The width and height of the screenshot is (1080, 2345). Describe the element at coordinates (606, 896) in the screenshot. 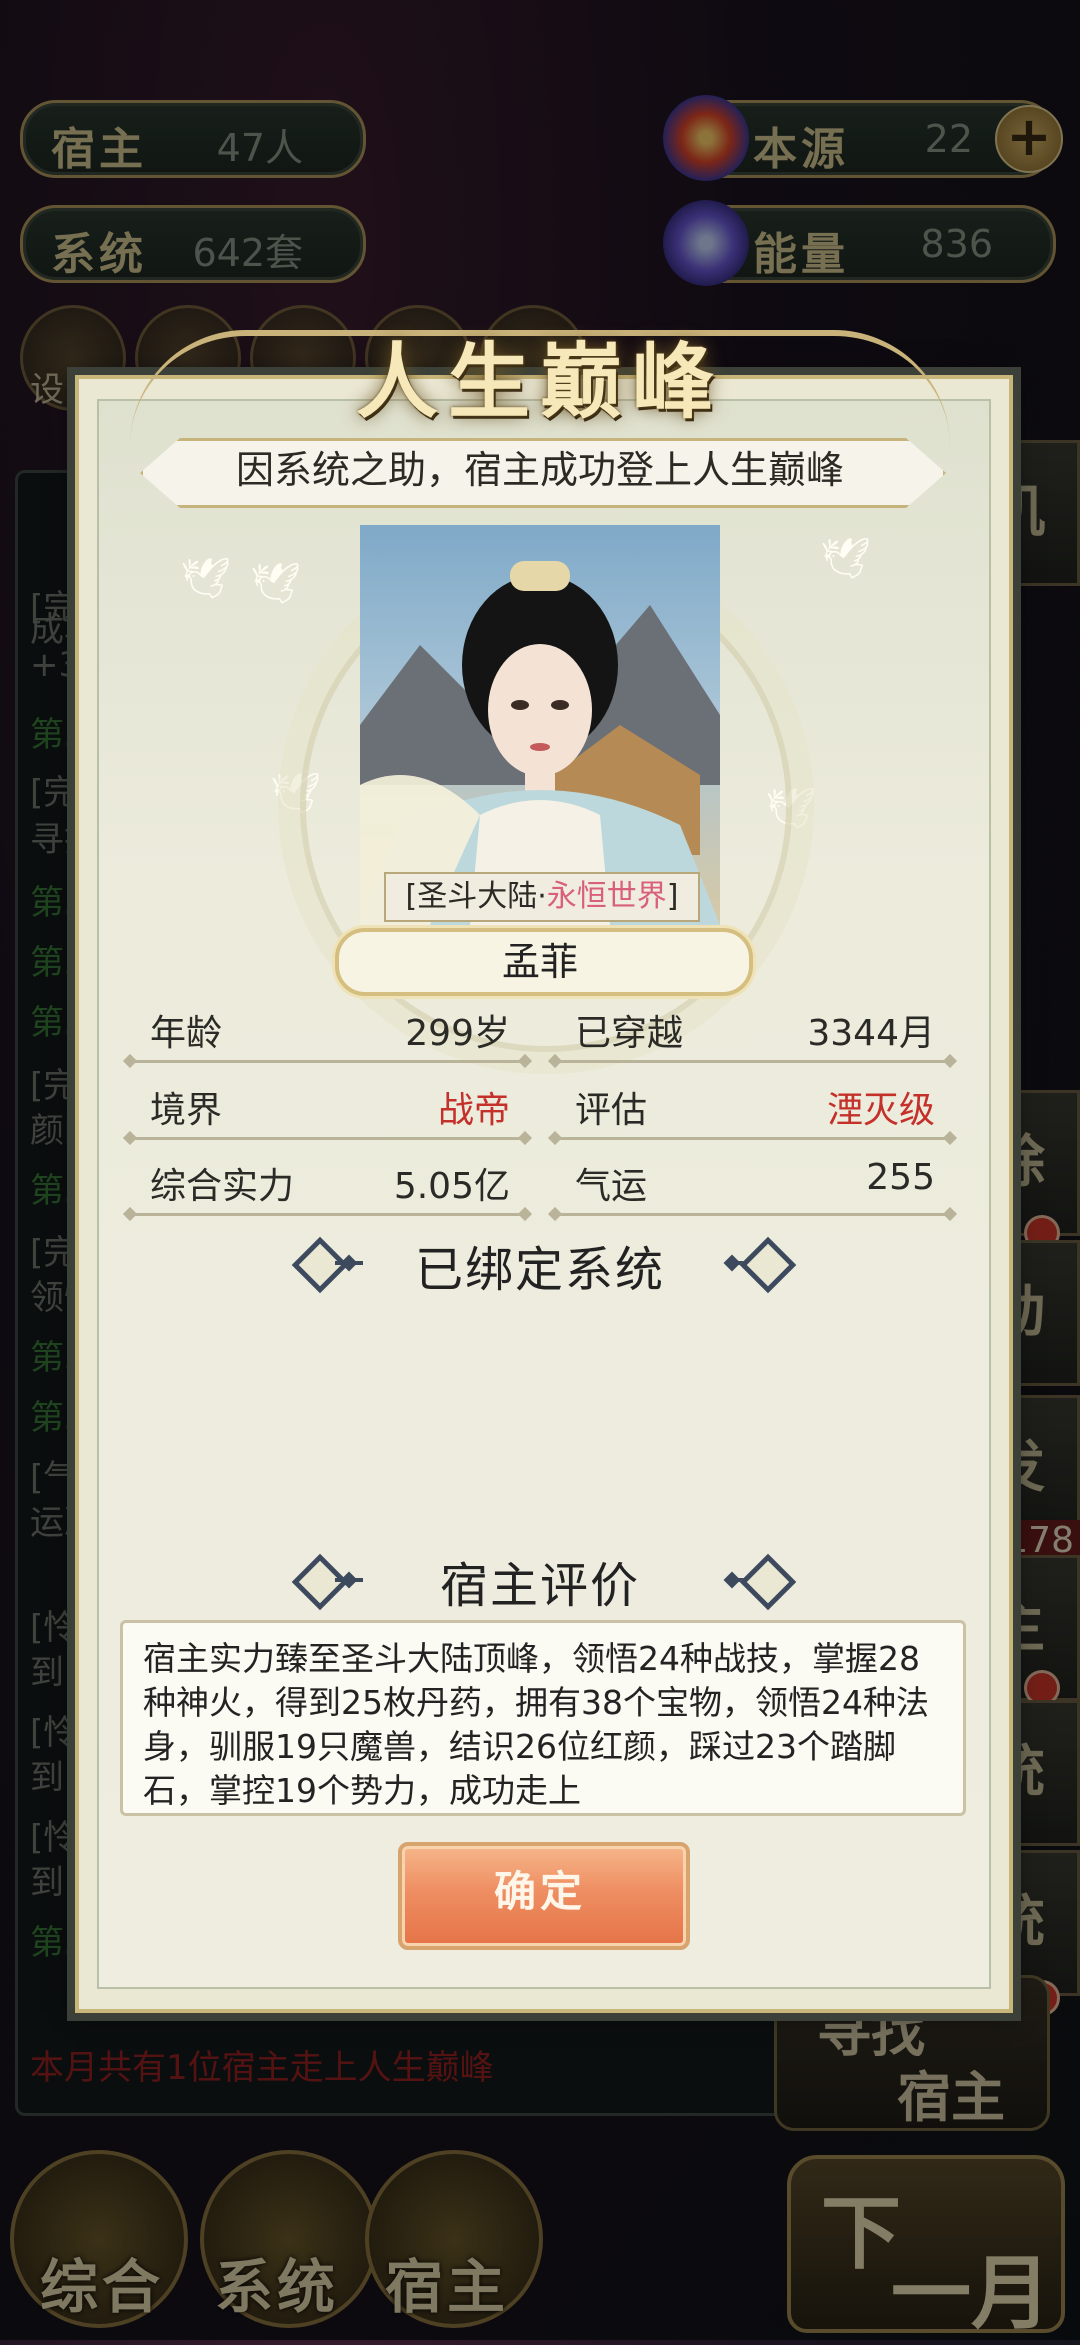

I see `world-tag-highlight: 永恒世界` at that location.